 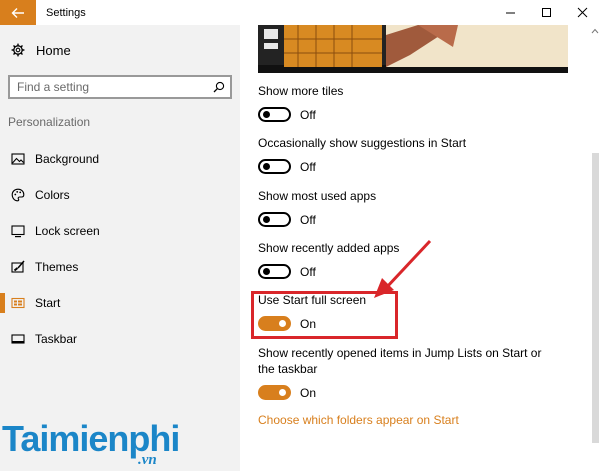 What do you see at coordinates (300, 12) in the screenshot?
I see `title-bar: Settings` at bounding box center [300, 12].